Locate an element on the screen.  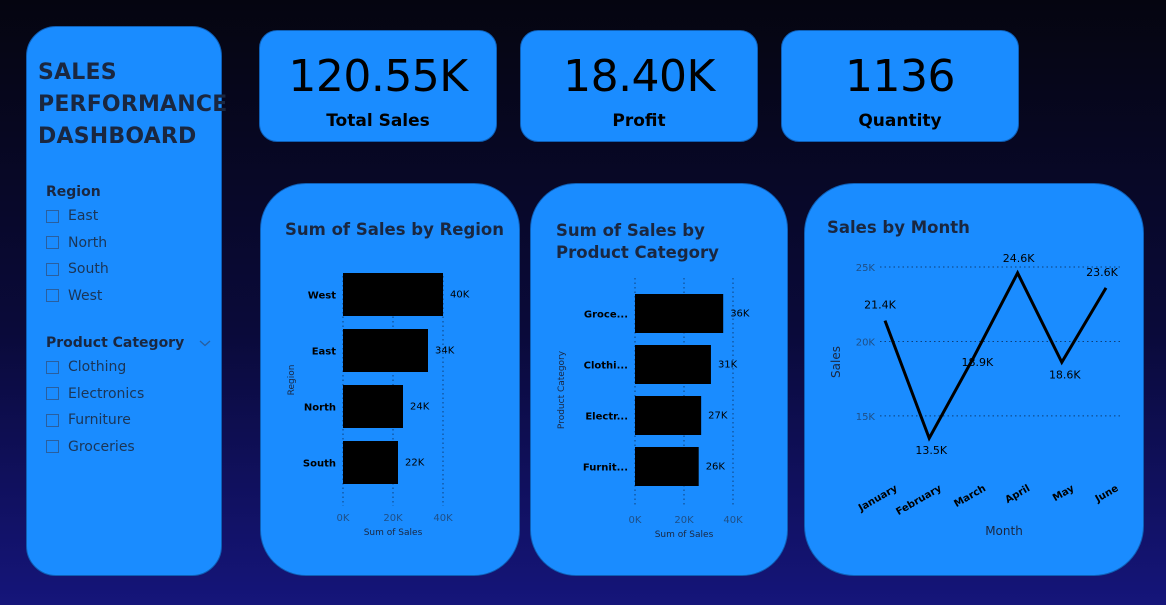
data-label: 26K is located at coordinates (716, 467).